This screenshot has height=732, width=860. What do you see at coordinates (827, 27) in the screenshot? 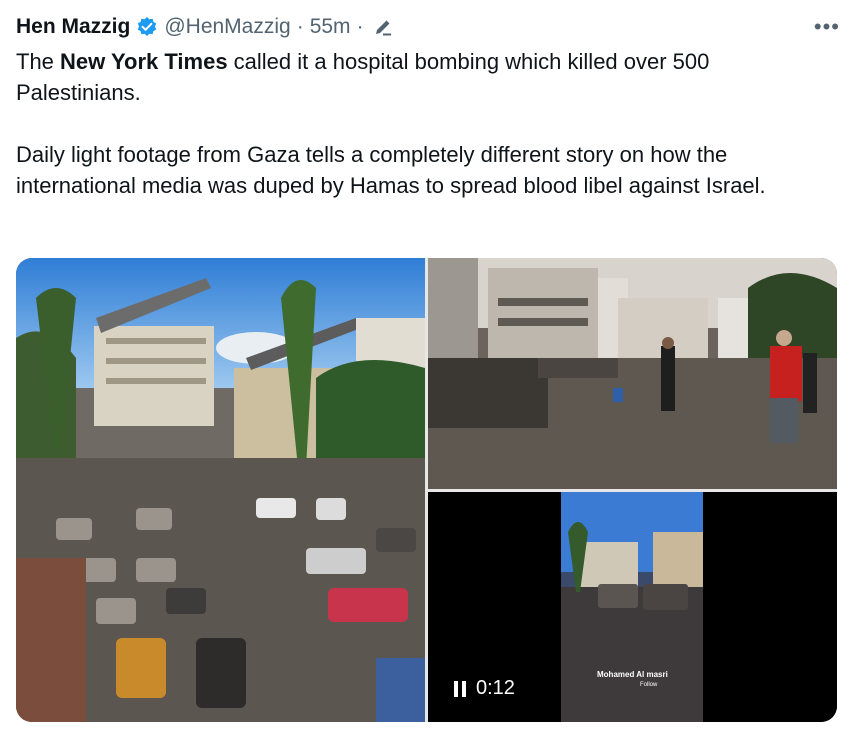
I see `more-icon: •••` at bounding box center [827, 27].